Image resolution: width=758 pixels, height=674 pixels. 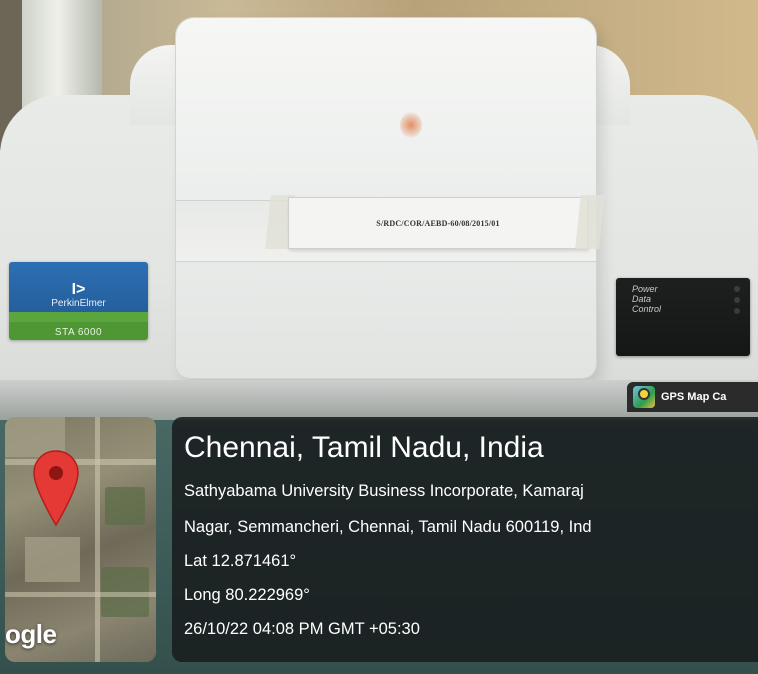 I want to click on perkinelmer-badge: I> PerkinElmer STA 6000, so click(x=78, y=301).